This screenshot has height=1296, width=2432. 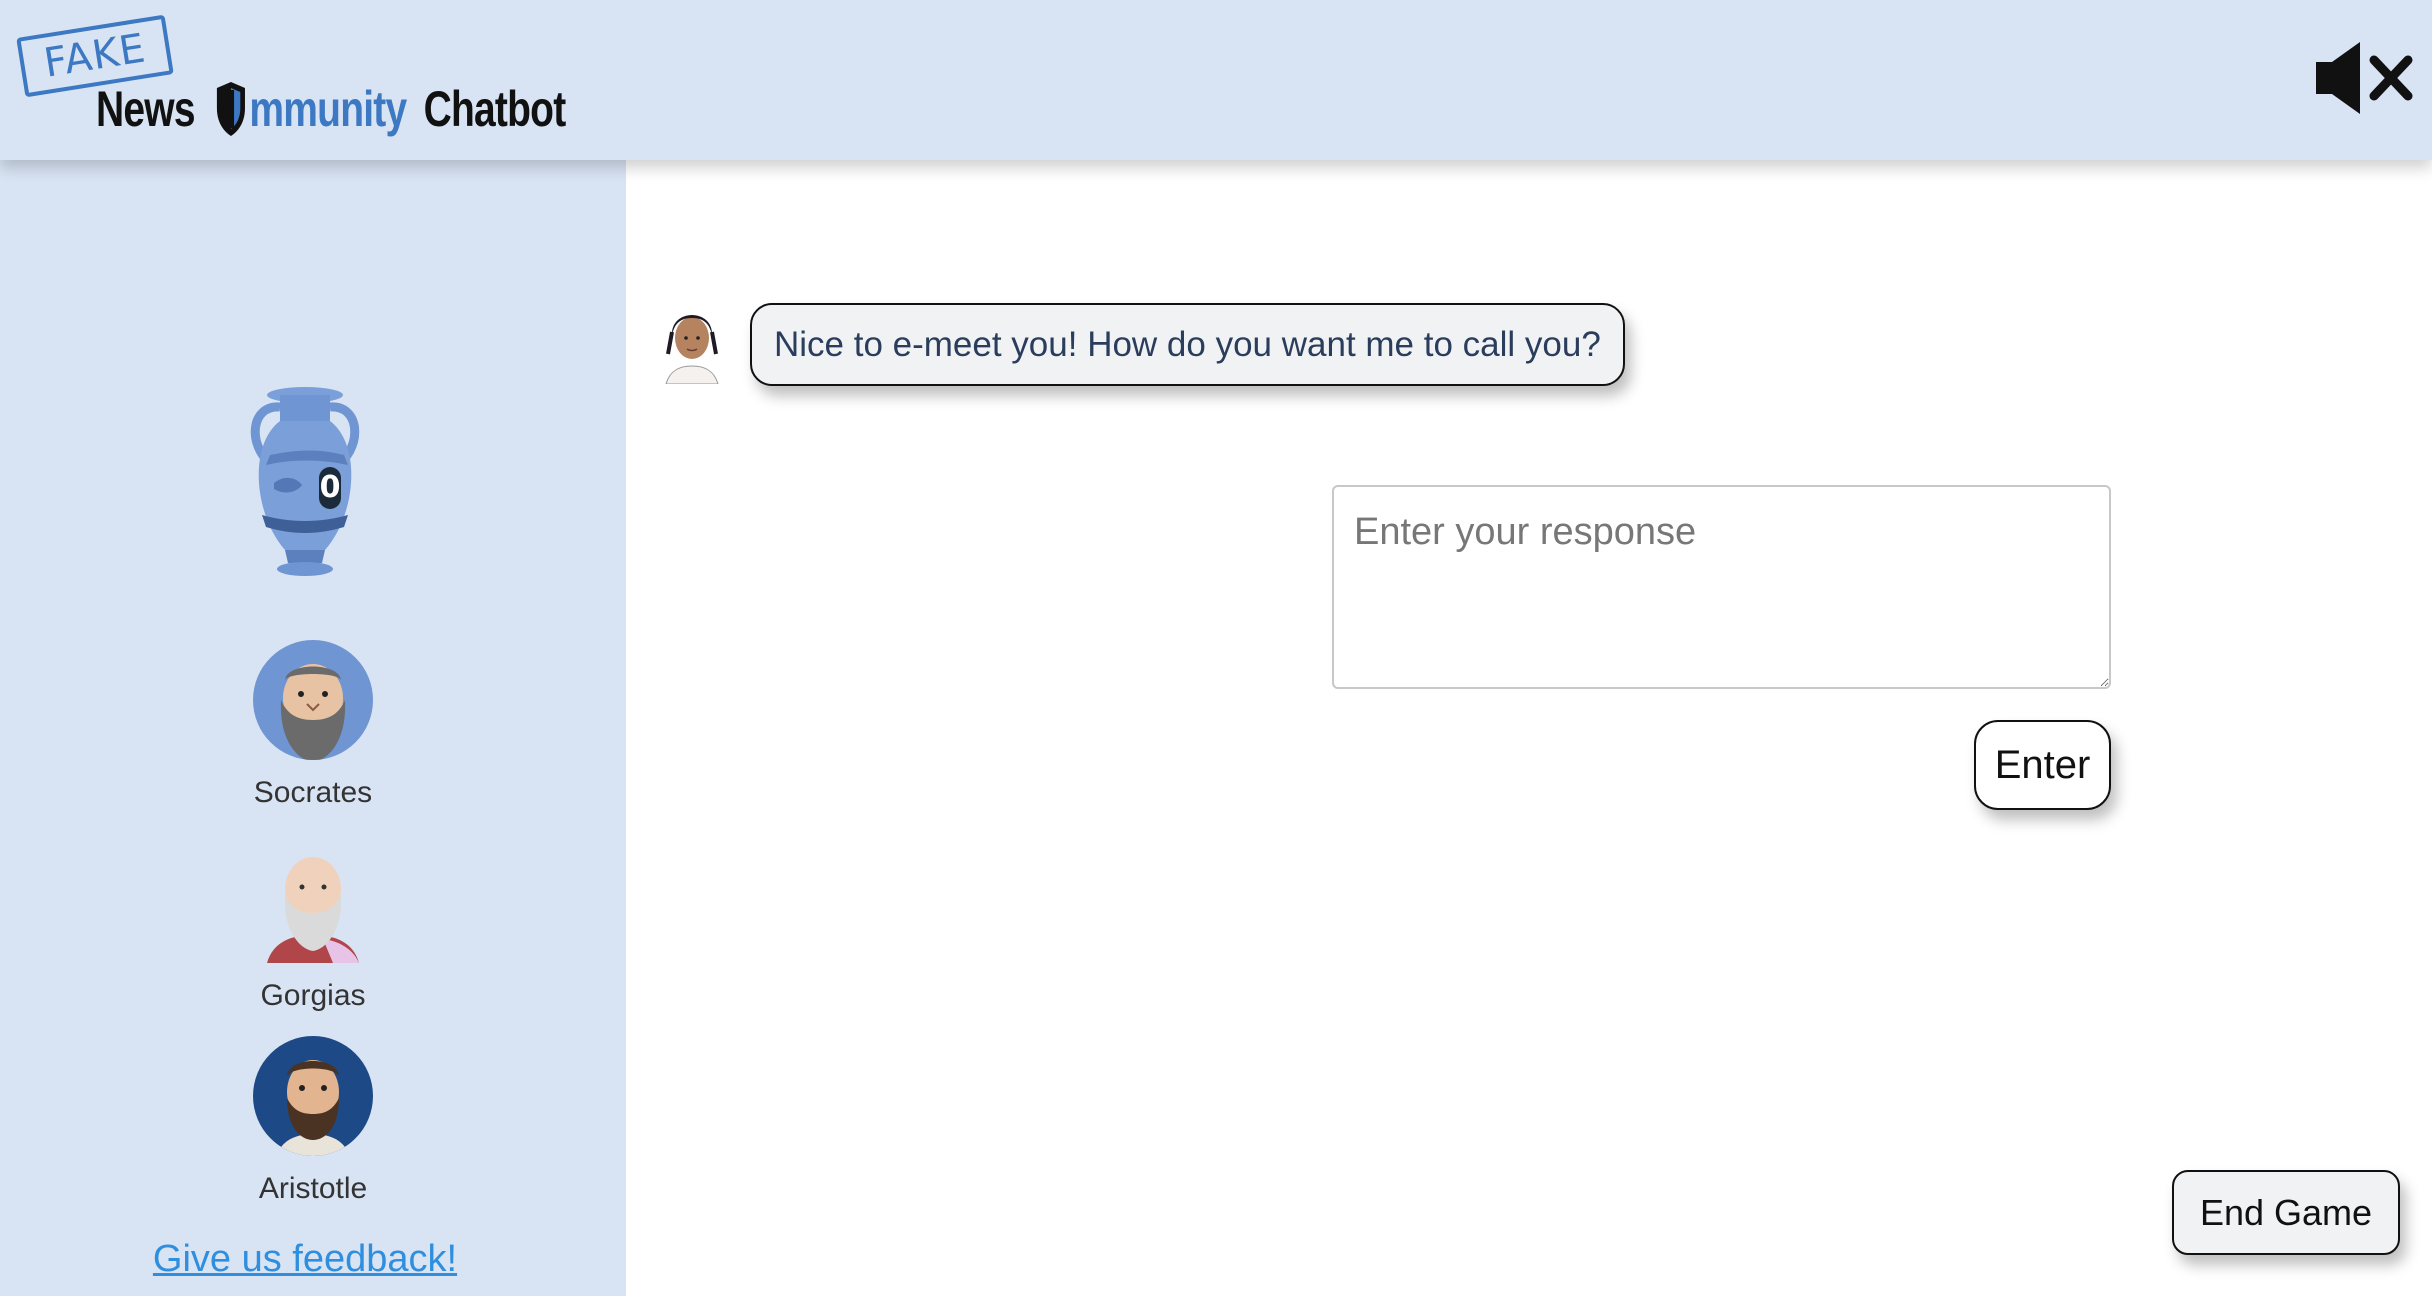 I want to click on gorgias-avatar, so click(x=313, y=903).